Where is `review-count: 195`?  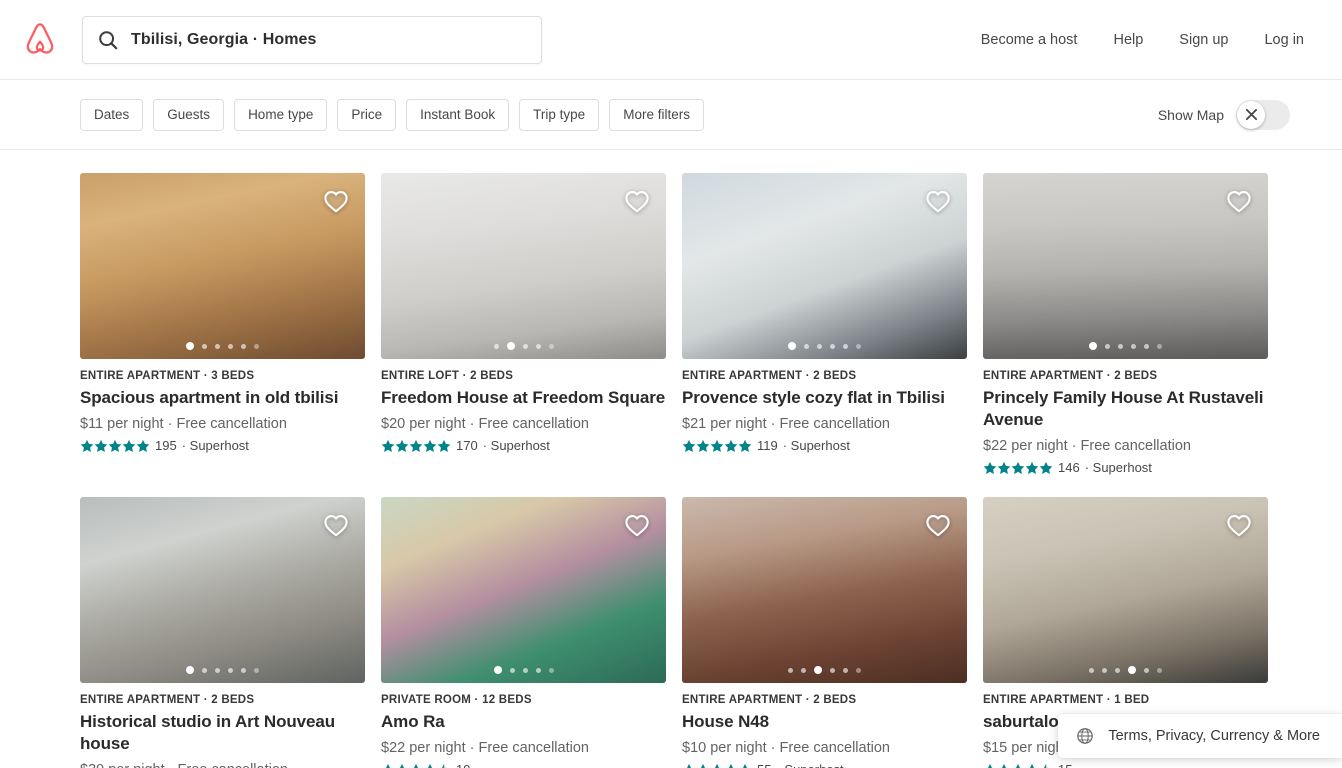
review-count: 195 is located at coordinates (166, 446).